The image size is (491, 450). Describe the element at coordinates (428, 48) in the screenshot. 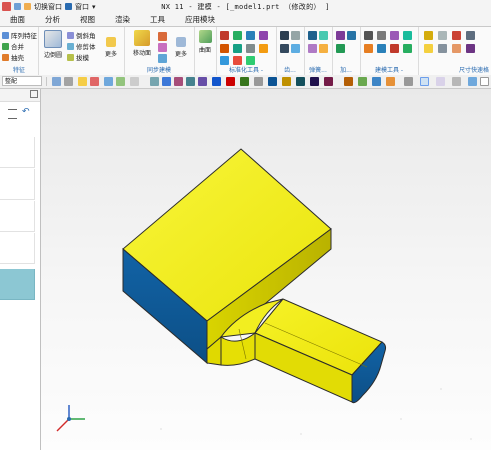

I see `dim-tool-5-icon` at that location.